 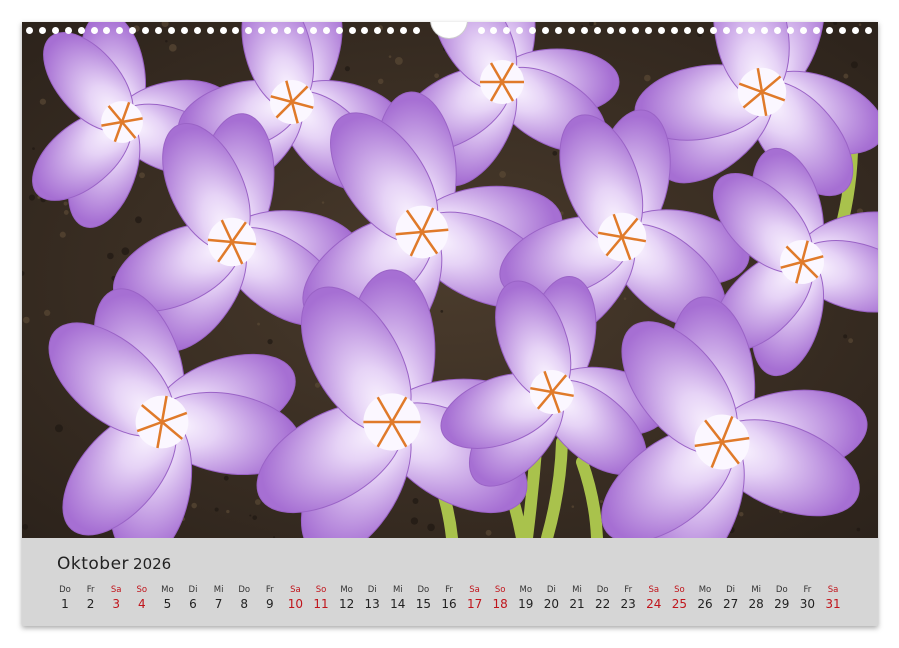 I want to click on day-cell: Di 13, so click(x=372, y=598).